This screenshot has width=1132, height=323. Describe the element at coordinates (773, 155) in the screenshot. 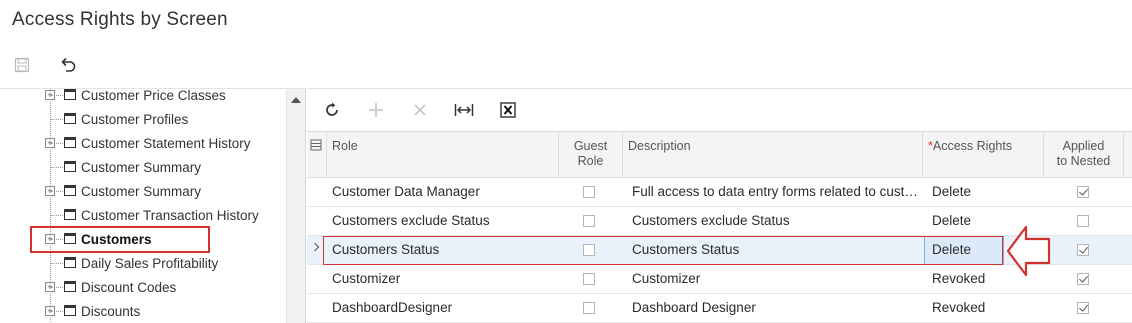

I see `column-header-description: Description` at that location.